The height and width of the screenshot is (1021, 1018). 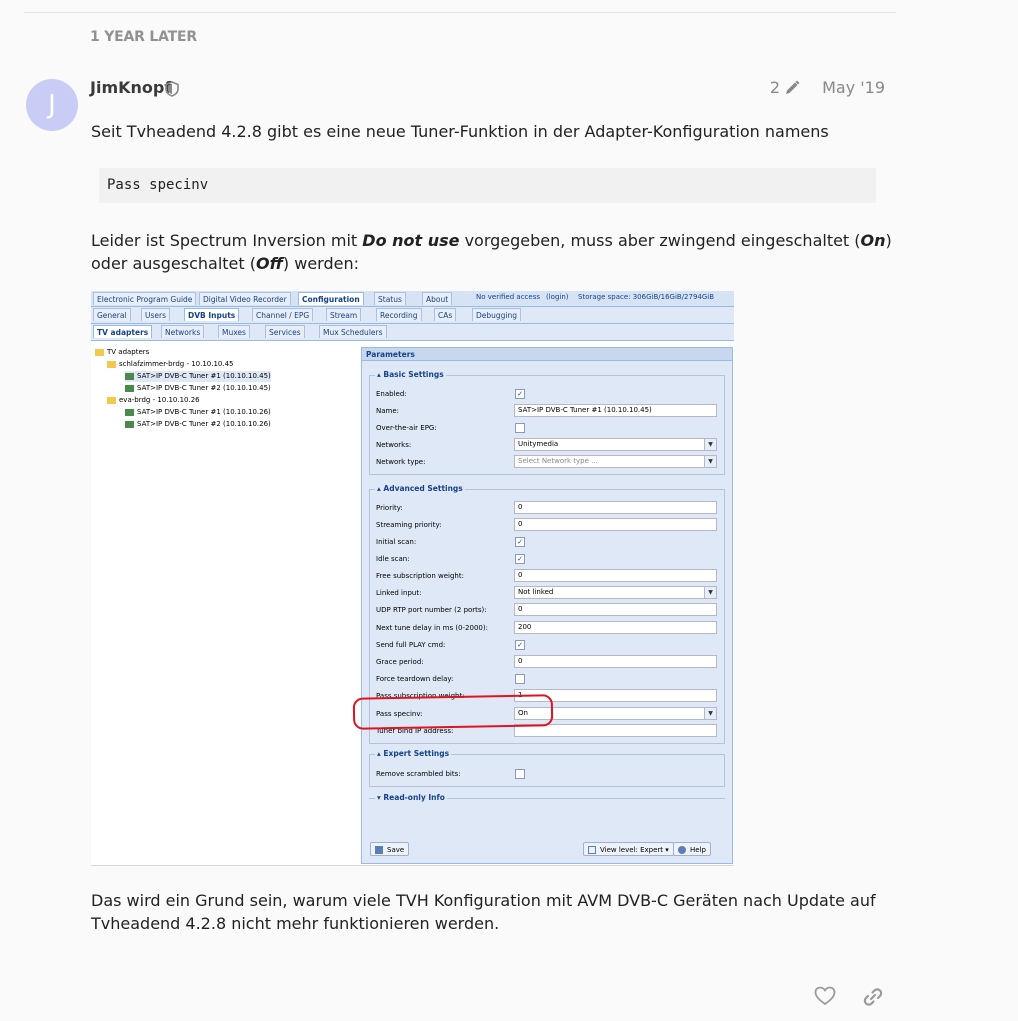 I want to click on send-full-play-checkbox: ✓, so click(x=520, y=645).